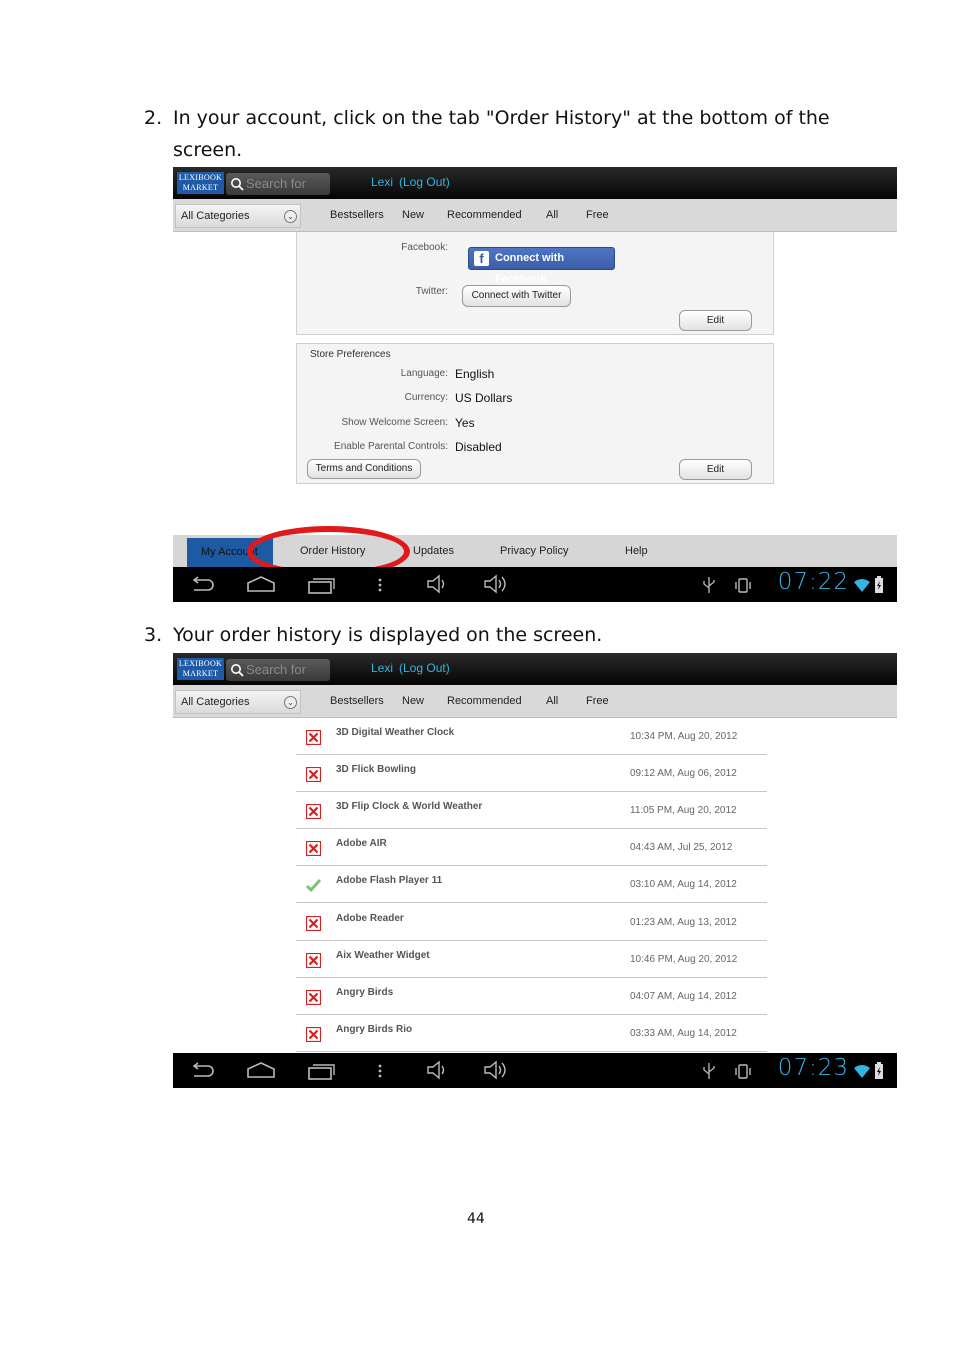 The width and height of the screenshot is (954, 1350). What do you see at coordinates (475, 374) in the screenshot?
I see `language-value: English` at bounding box center [475, 374].